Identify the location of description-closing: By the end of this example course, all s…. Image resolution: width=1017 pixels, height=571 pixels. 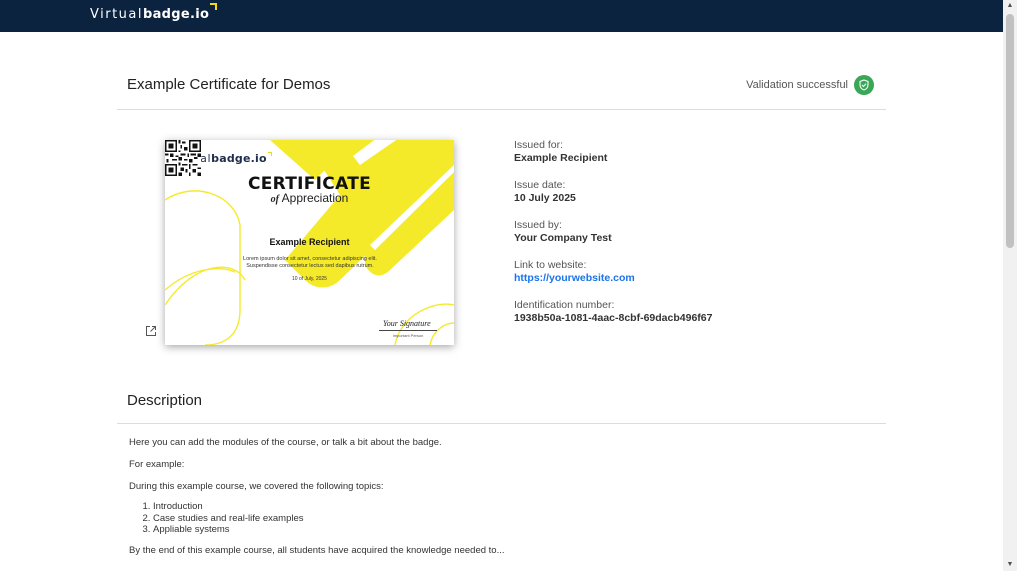
(317, 550).